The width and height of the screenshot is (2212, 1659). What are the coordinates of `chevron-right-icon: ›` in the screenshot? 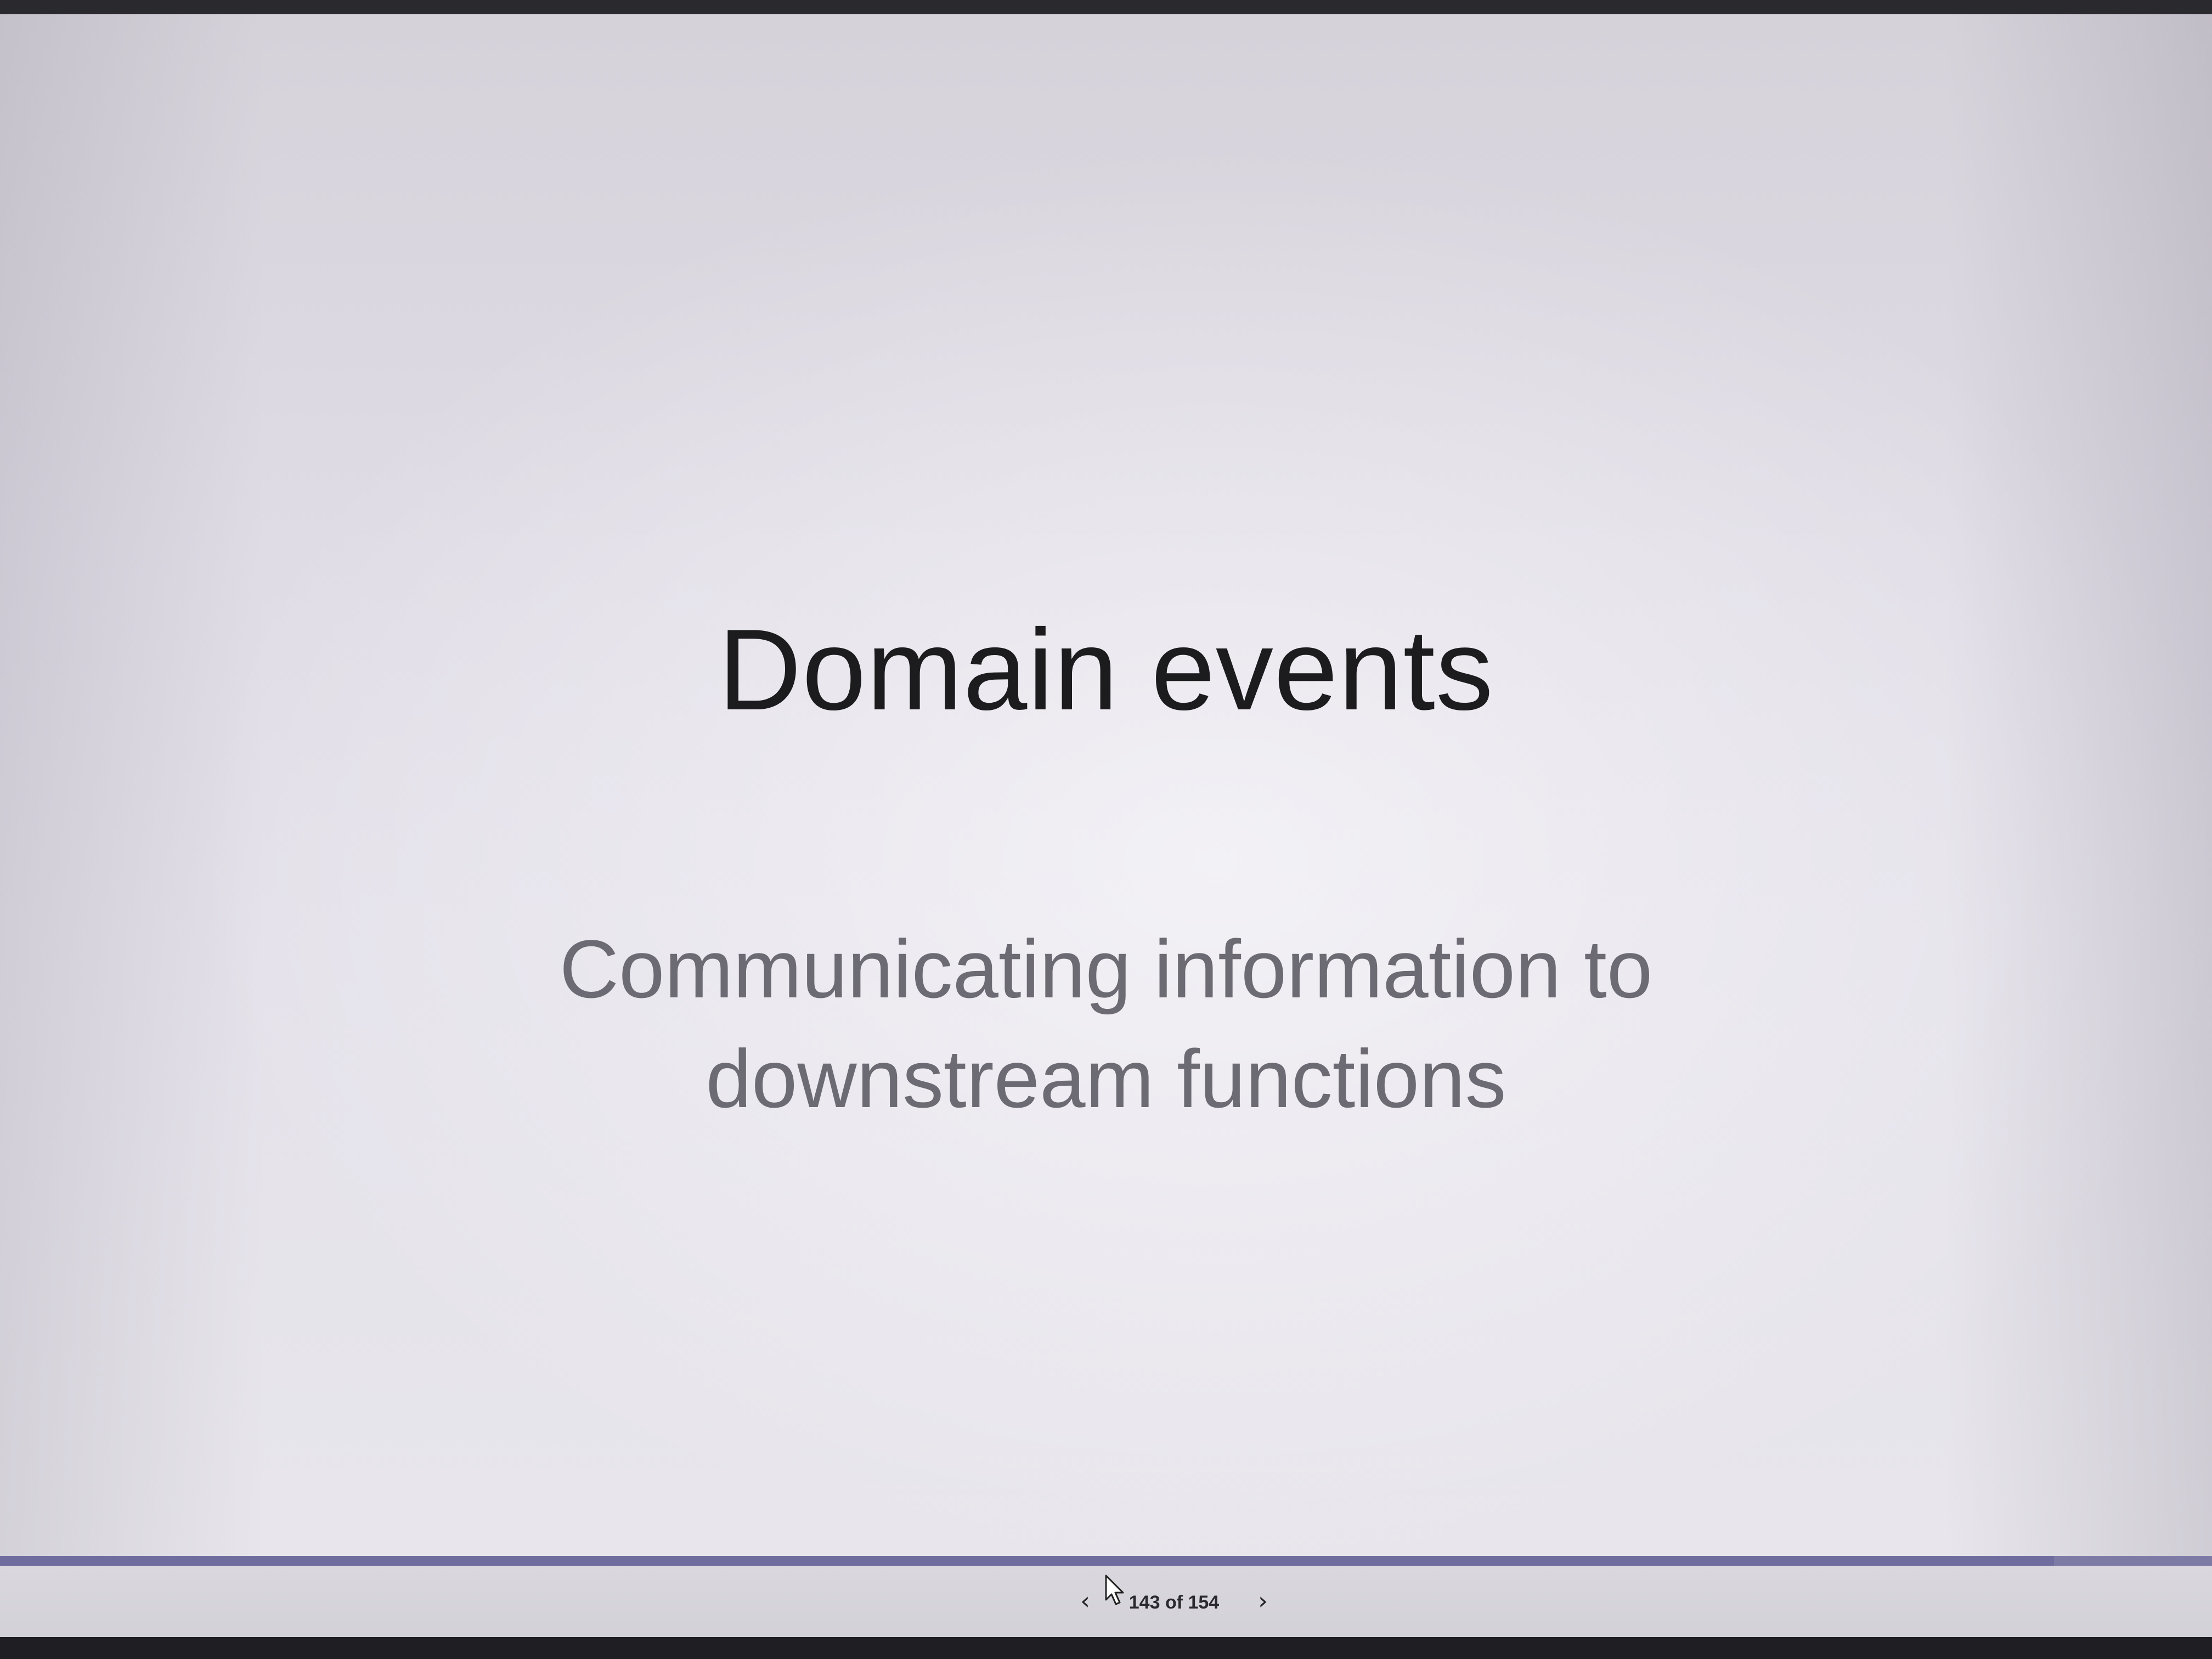 It's located at (1263, 1601).